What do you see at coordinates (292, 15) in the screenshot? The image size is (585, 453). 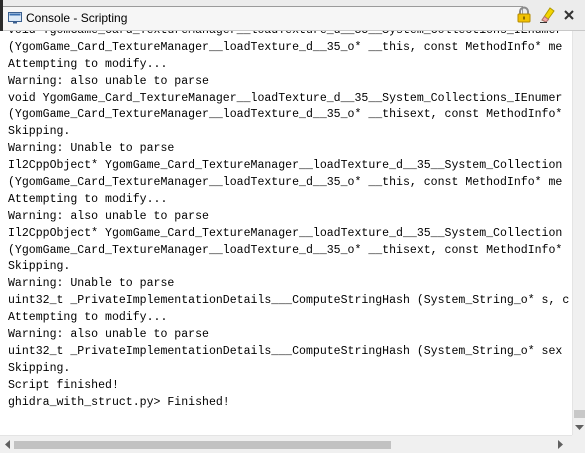 I see `title-bar: Console - Scripting` at bounding box center [292, 15].